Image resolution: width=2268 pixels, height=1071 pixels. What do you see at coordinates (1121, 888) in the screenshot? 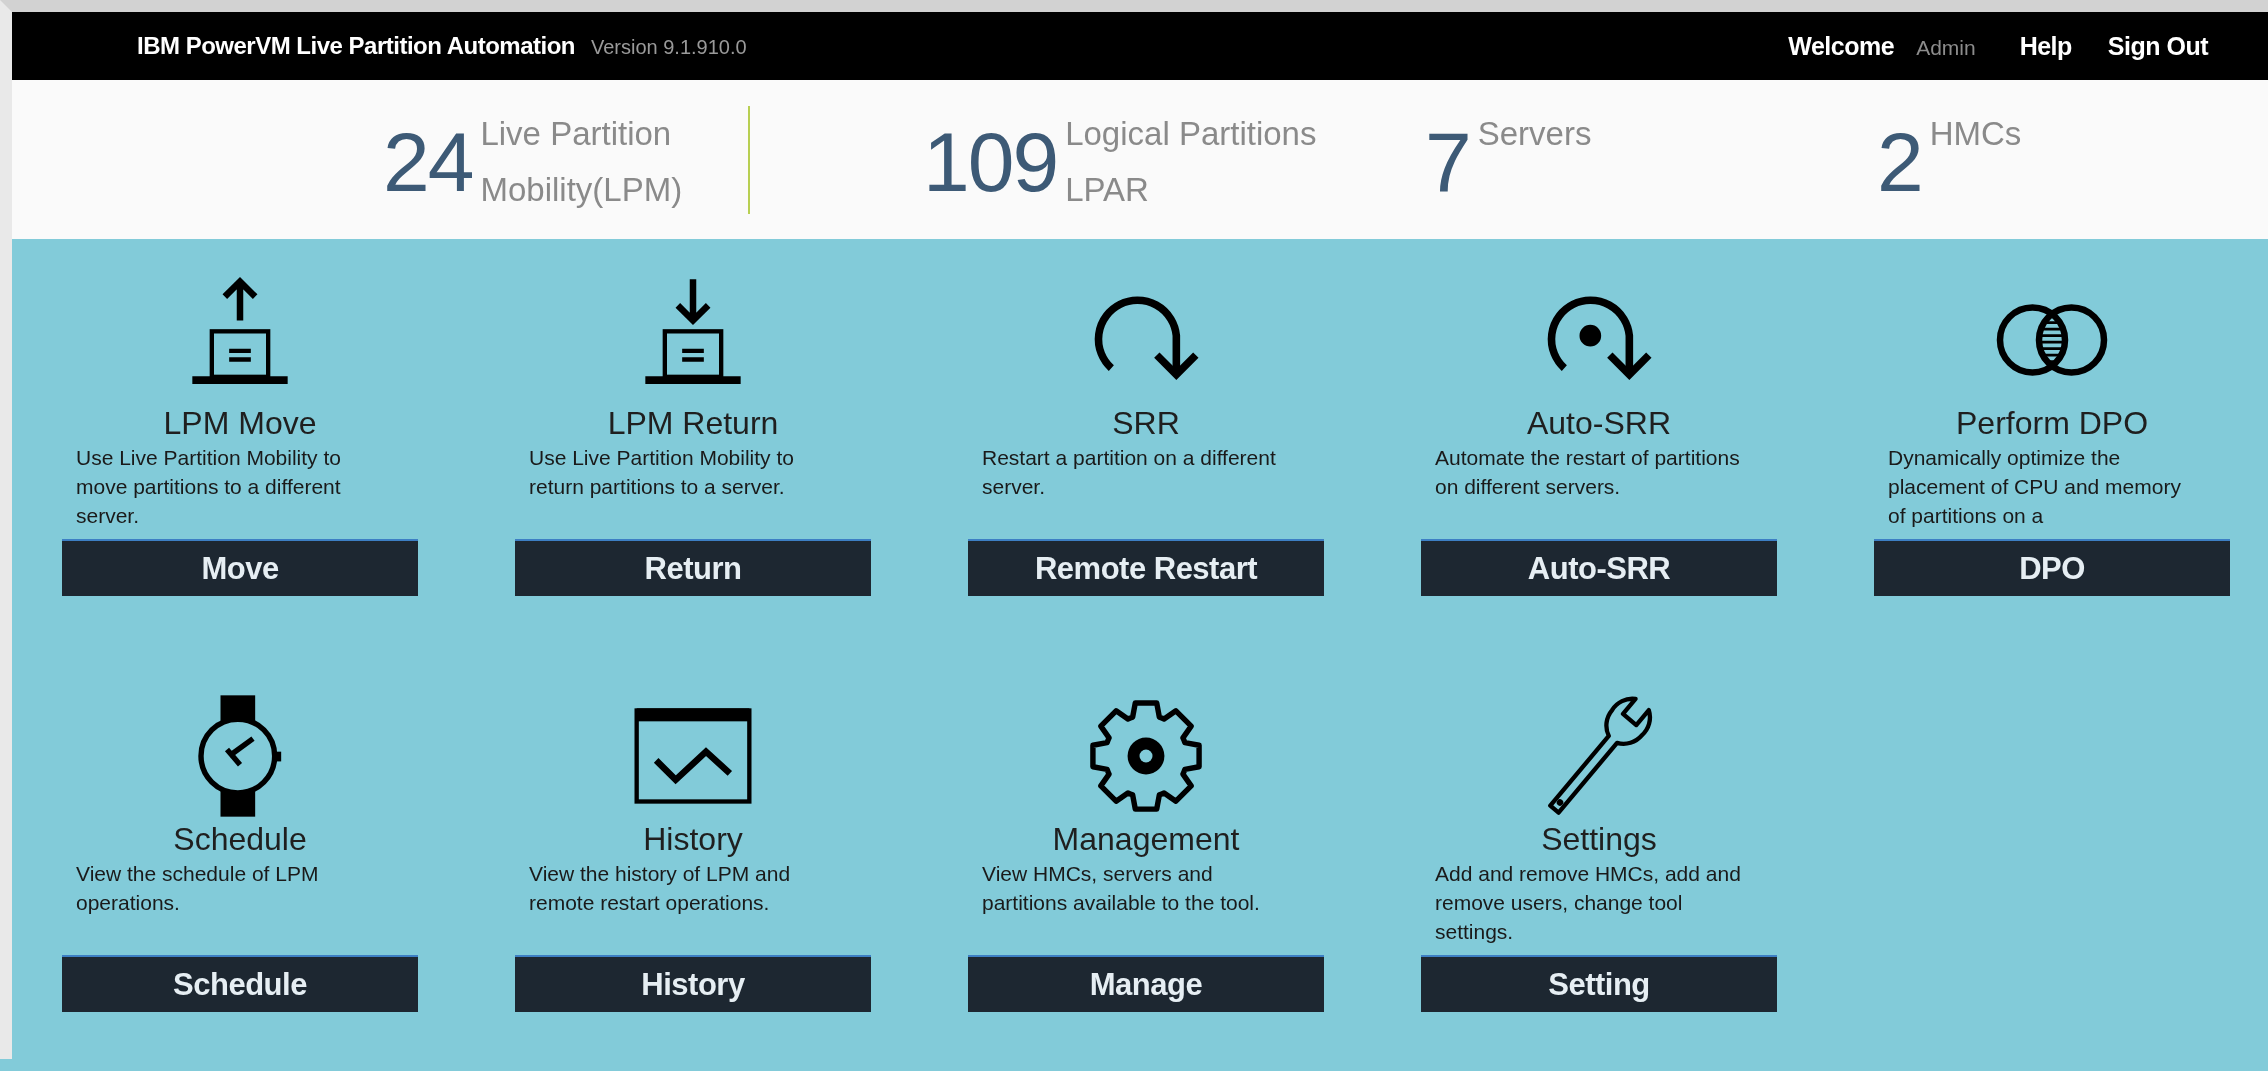
I see `card-description: View HMCs, servers and partitions available to the tool.` at bounding box center [1121, 888].